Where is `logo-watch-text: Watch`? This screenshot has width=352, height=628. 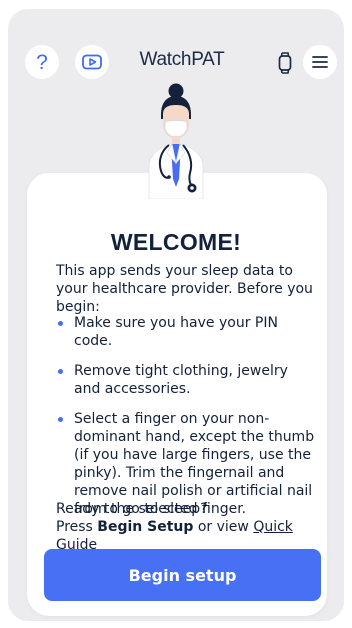
logo-watch-text: Watch is located at coordinates (165, 59).